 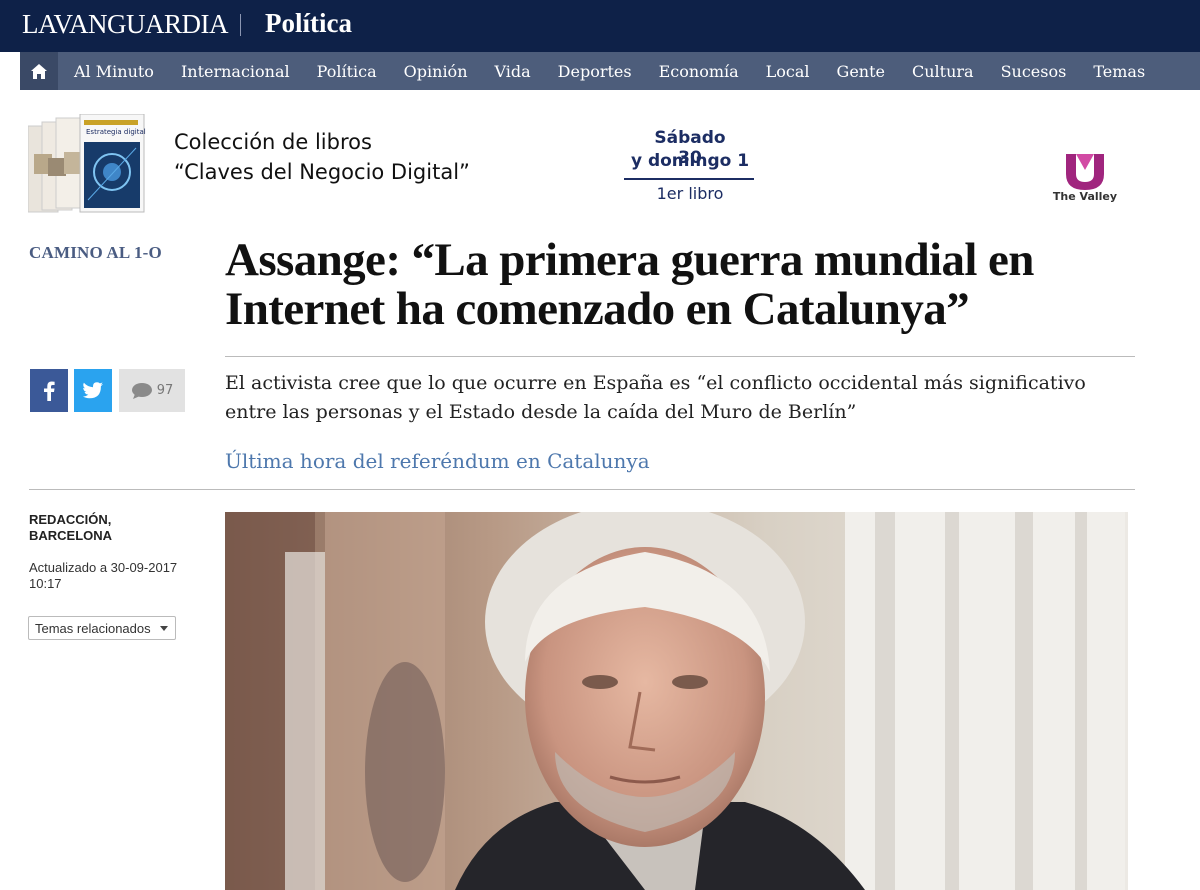 I want to click on twitter-share-button, so click(x=93, y=390).